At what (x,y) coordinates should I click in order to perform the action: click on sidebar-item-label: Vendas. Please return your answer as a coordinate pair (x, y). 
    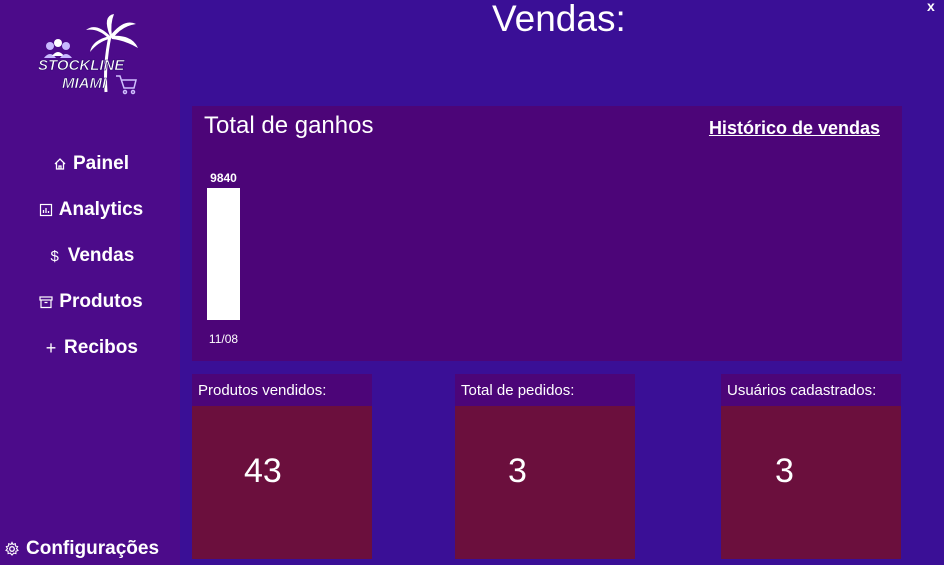
    Looking at the image, I should click on (101, 255).